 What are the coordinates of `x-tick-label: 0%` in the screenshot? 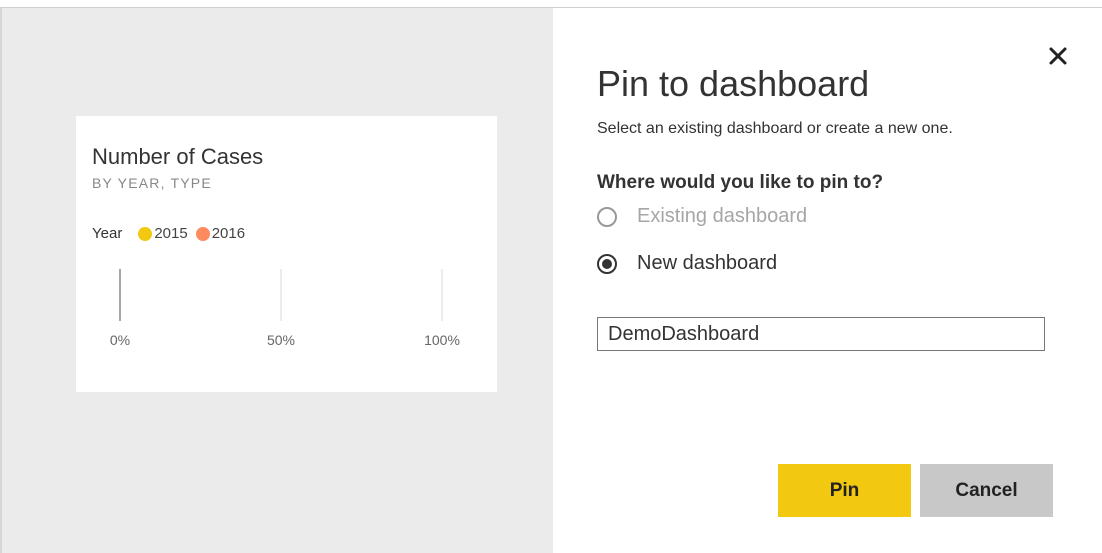 It's located at (120, 340).